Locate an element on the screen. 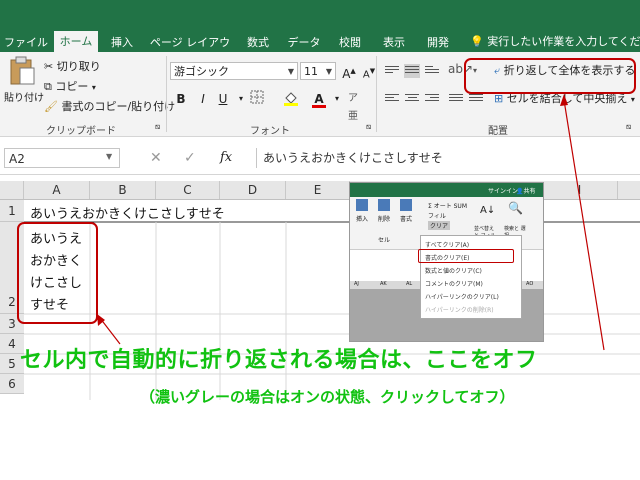 The image size is (640, 480). caption-main: セル内で自動的に折り返される場合は、ここをオフ is located at coordinates (279, 360).